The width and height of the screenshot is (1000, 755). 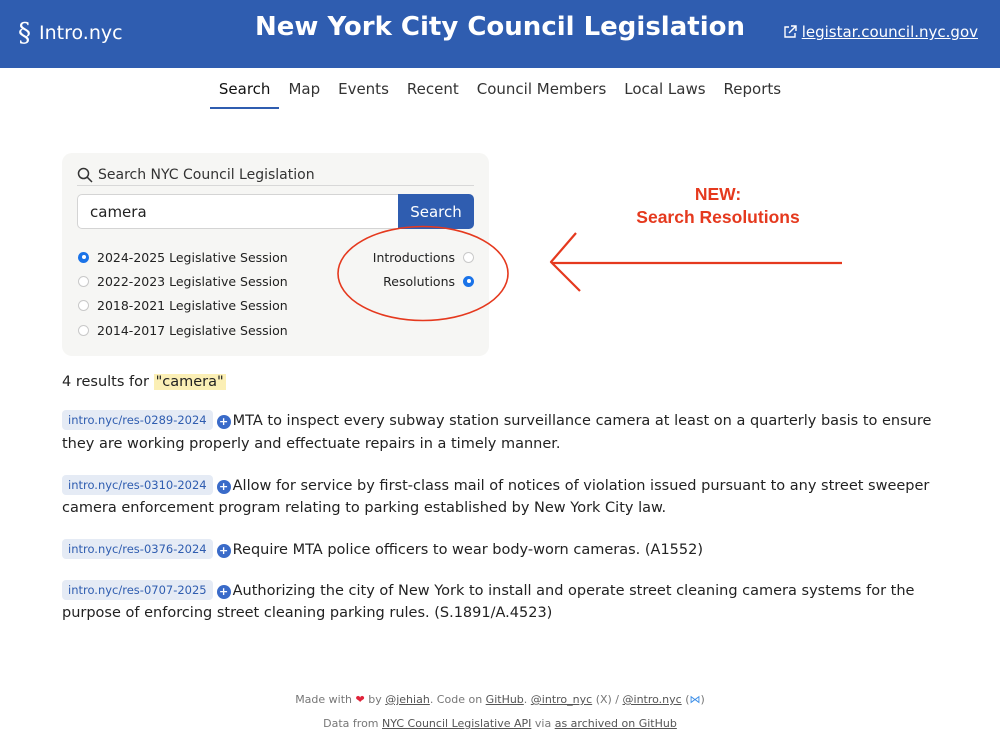 I want to click on type-options: Introductions Resolutions, so click(x=423, y=269).